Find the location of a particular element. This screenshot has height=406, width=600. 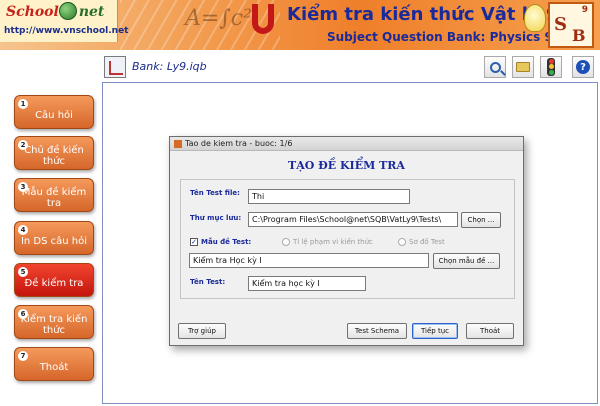

bank-label: Bank: Ly9.iqb is located at coordinates (169, 66).